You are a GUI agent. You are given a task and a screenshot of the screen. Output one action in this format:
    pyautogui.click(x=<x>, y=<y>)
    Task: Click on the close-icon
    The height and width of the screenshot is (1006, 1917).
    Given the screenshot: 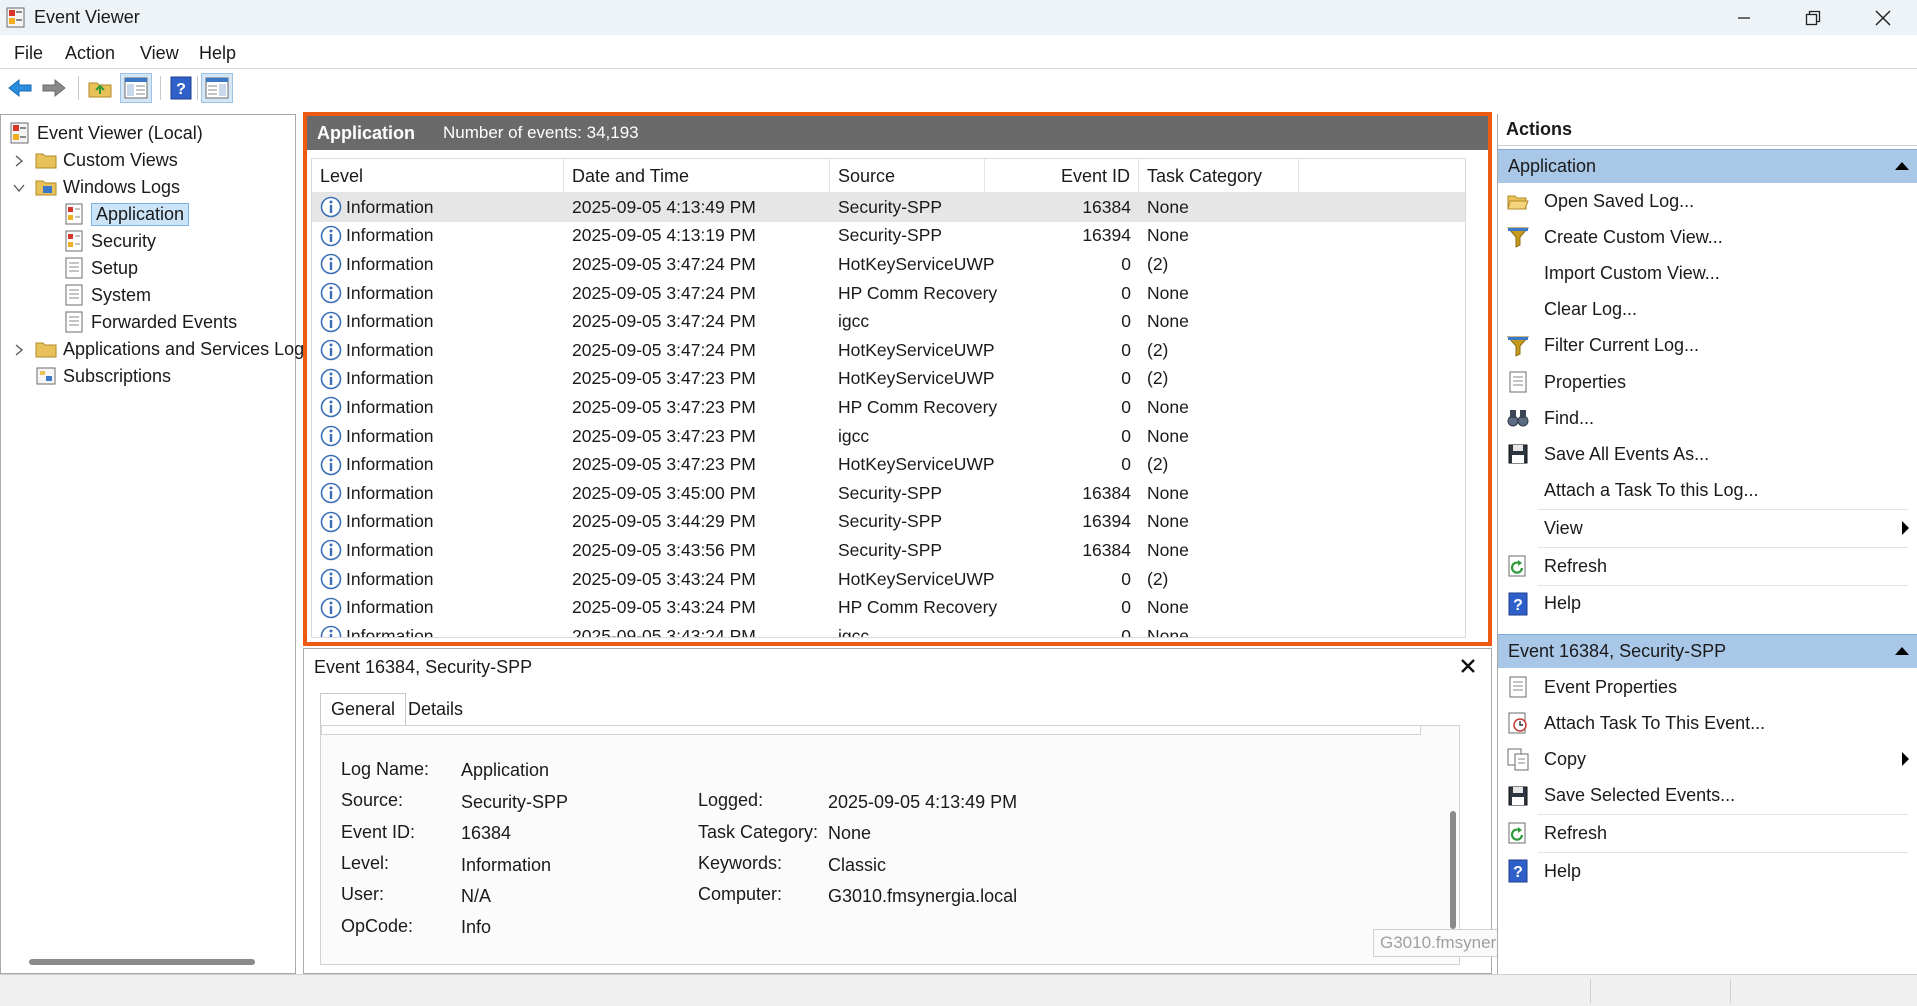 What is the action you would take?
    pyautogui.click(x=1468, y=666)
    